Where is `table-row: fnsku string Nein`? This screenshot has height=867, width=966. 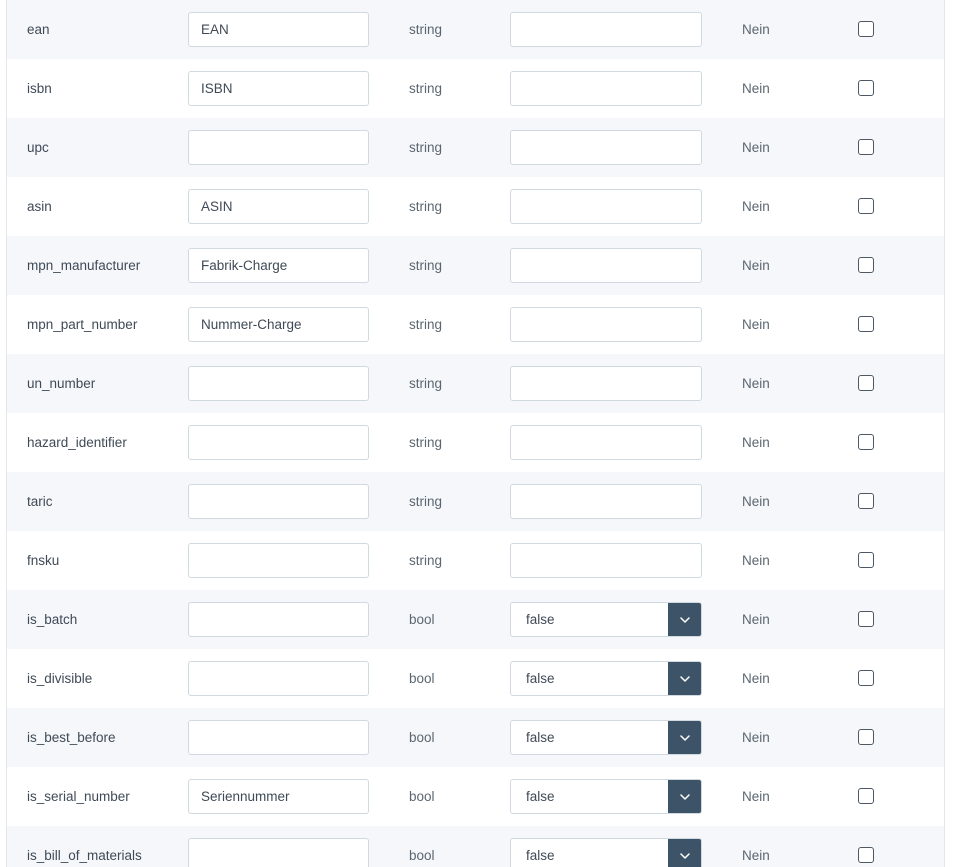
table-row: fnsku string Nein is located at coordinates (475, 560).